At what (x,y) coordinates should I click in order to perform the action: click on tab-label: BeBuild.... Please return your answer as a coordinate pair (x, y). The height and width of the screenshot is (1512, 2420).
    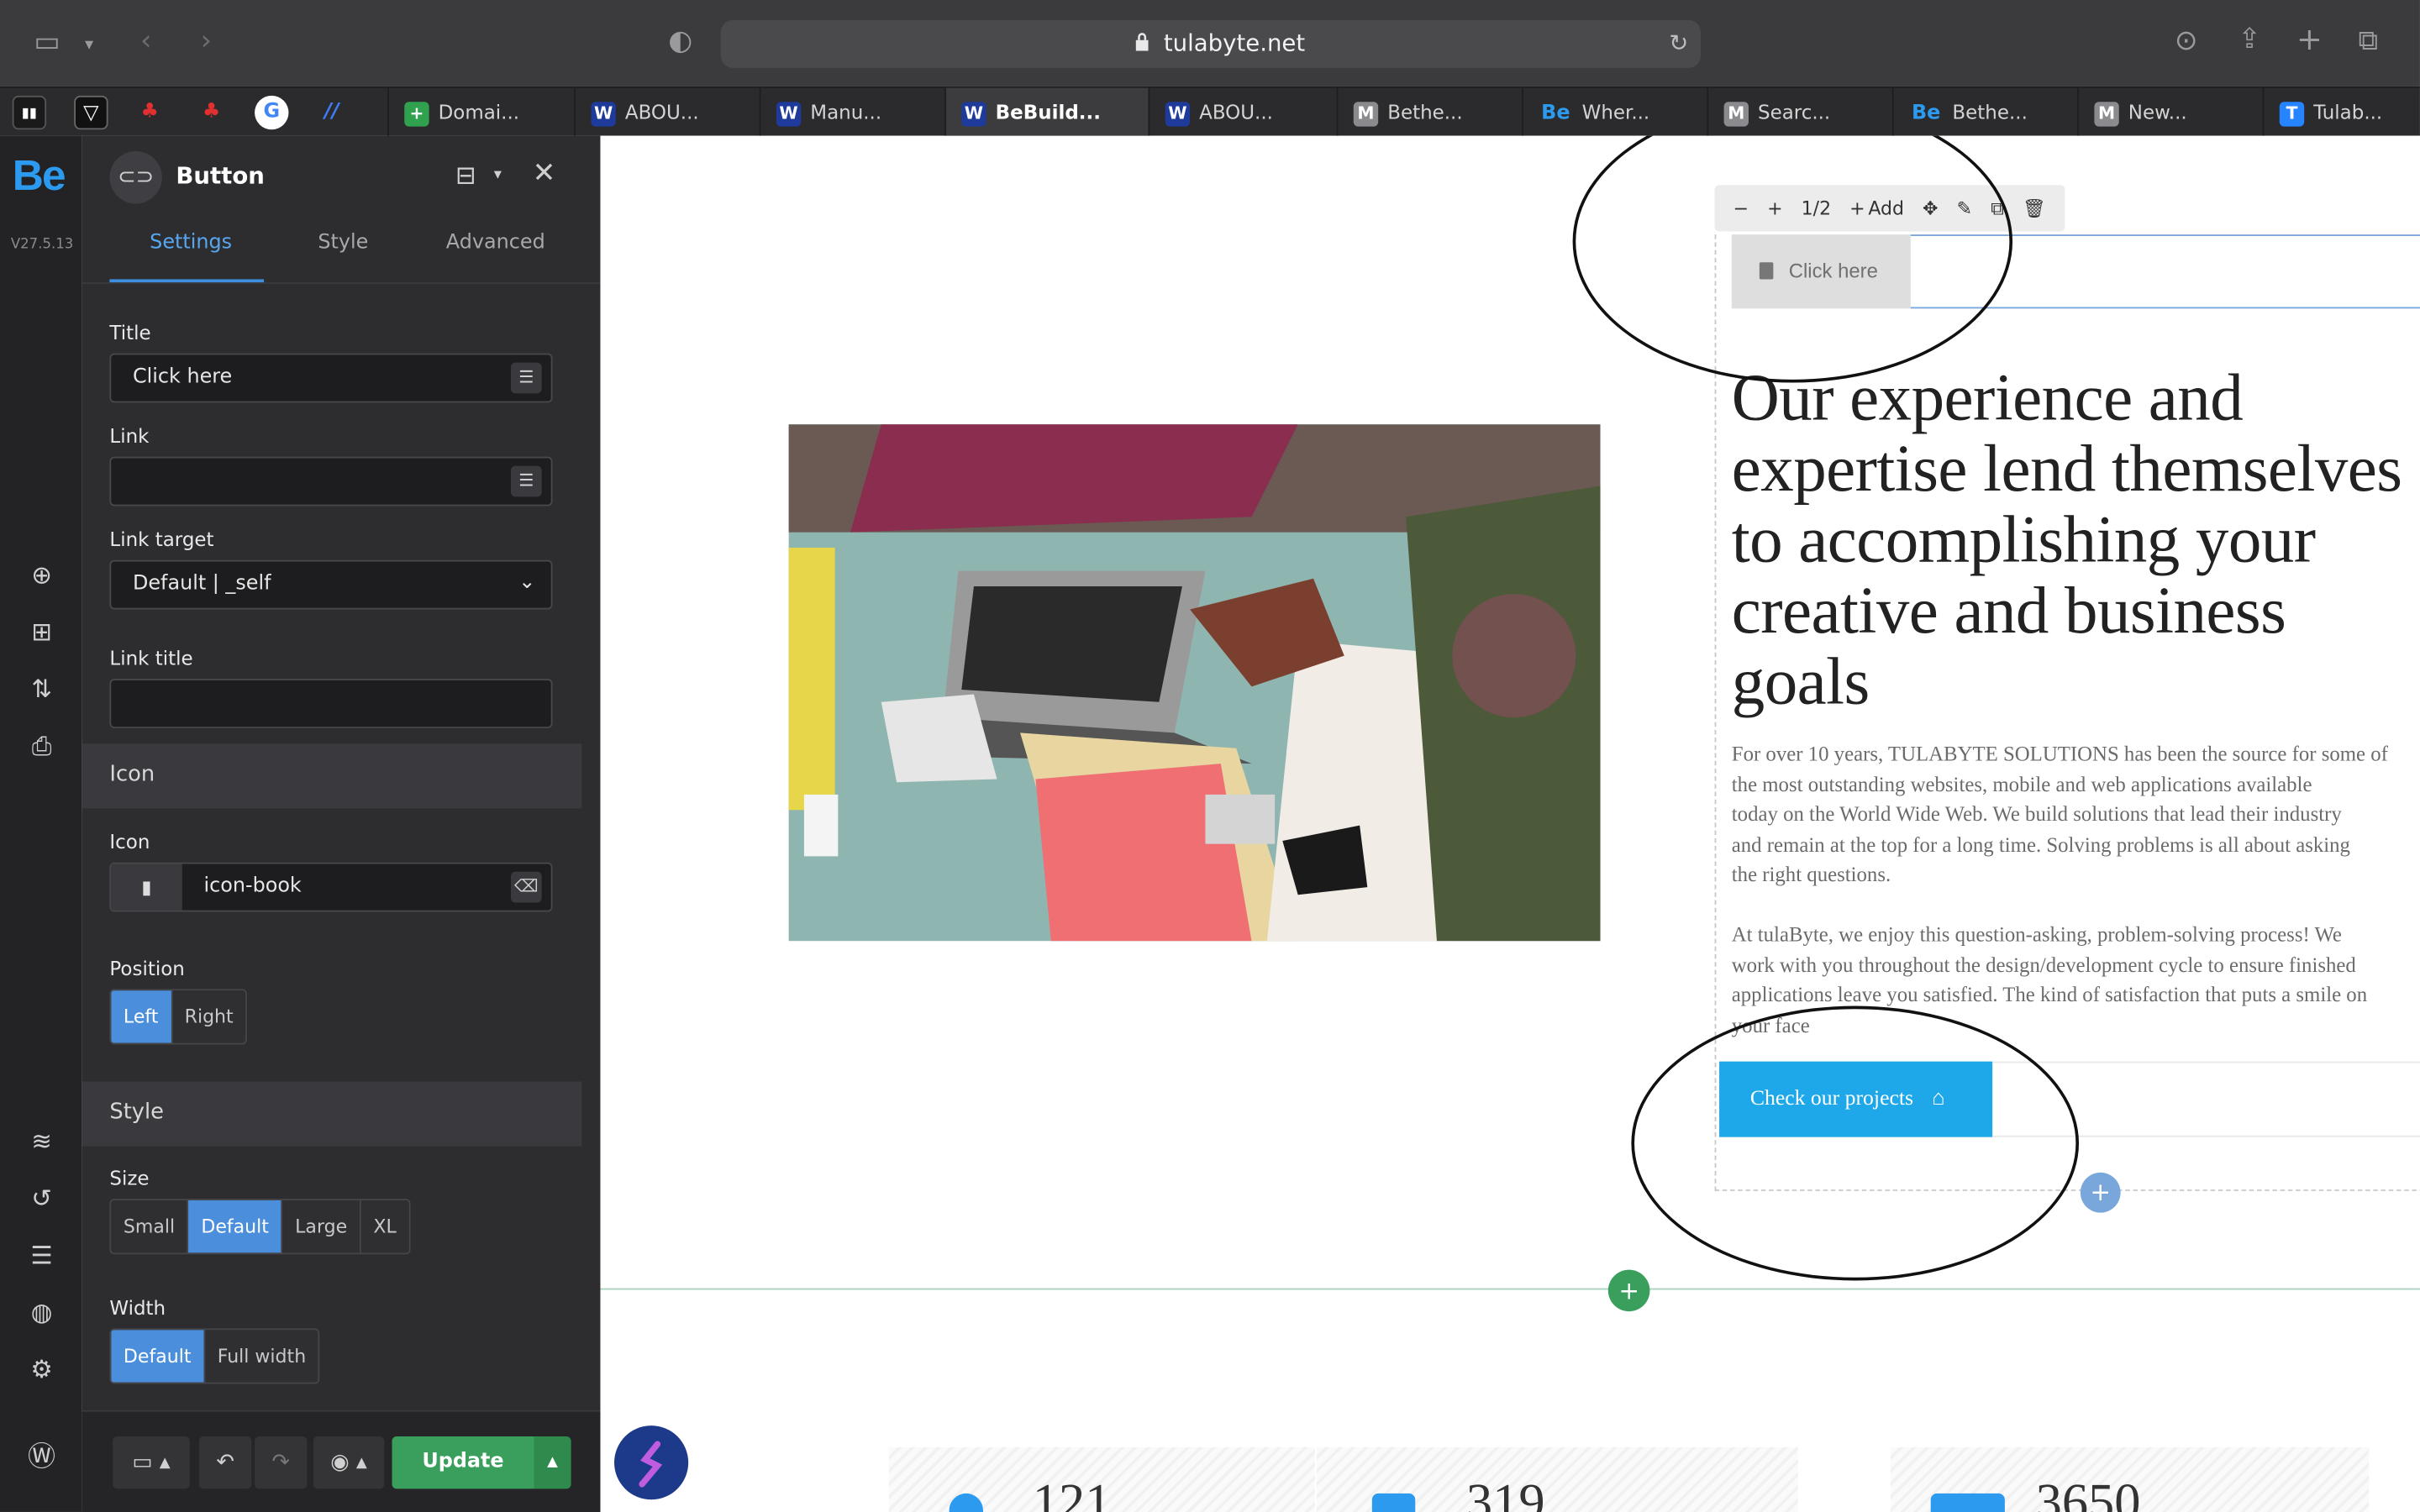
    Looking at the image, I should click on (1048, 111).